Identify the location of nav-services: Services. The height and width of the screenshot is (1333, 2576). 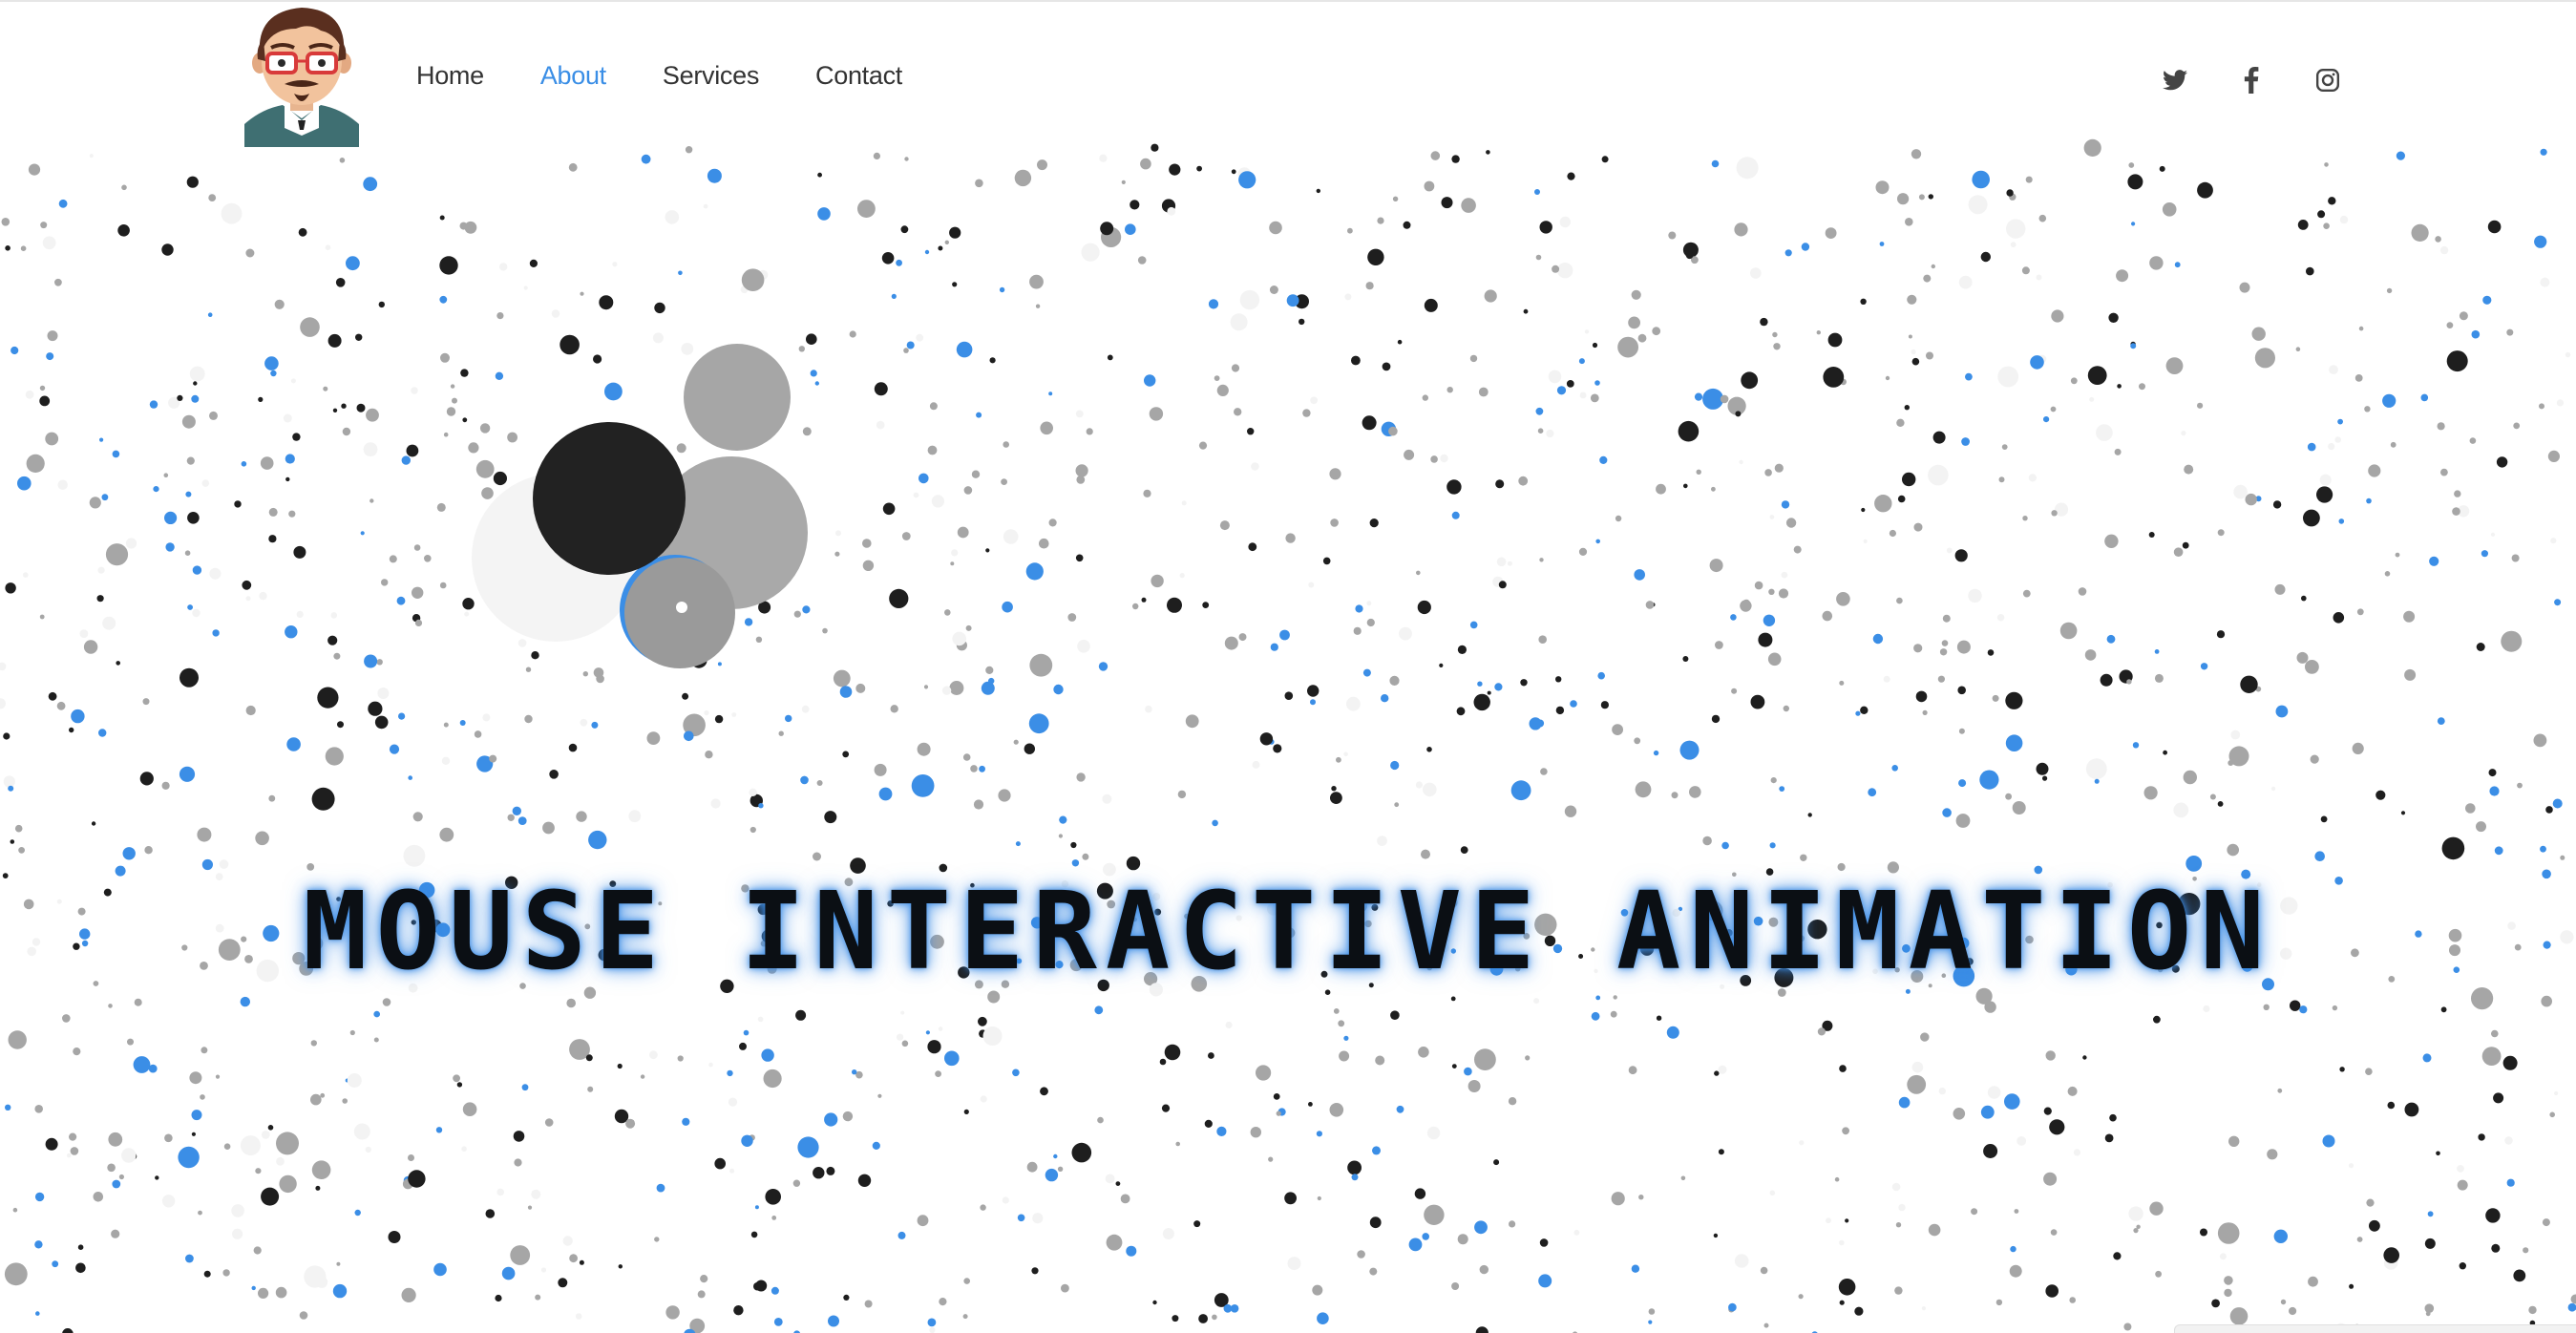
(711, 76).